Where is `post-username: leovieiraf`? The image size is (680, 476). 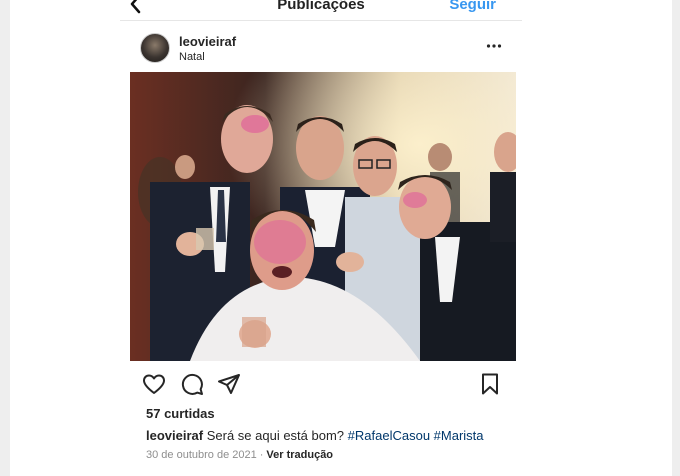 post-username: leovieiraf is located at coordinates (207, 41).